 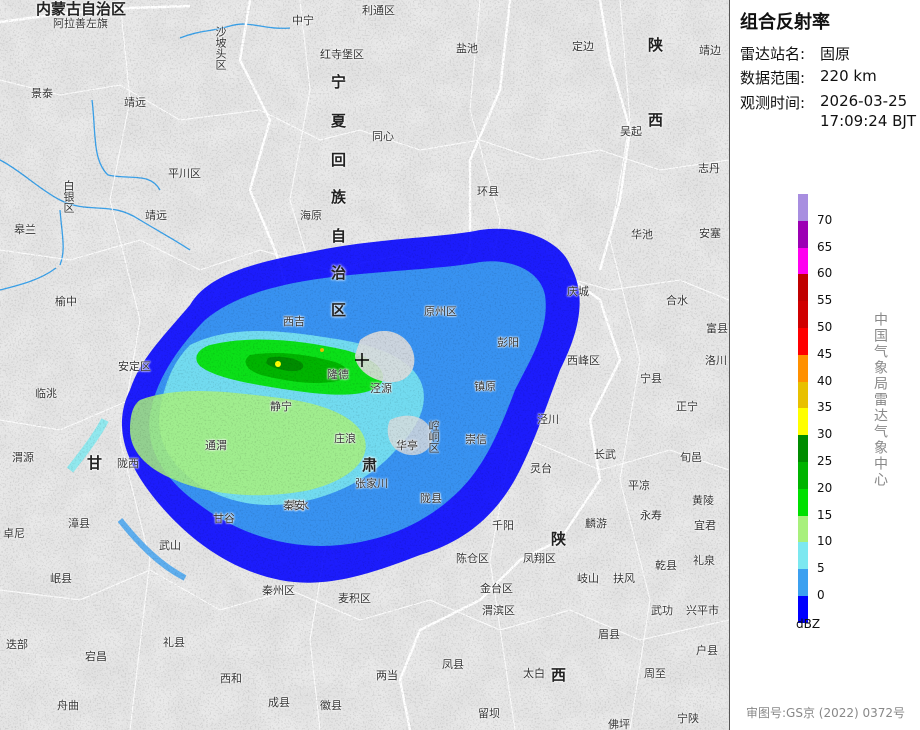 What do you see at coordinates (707, 650) in the screenshot?
I see `place-label: 户县` at bounding box center [707, 650].